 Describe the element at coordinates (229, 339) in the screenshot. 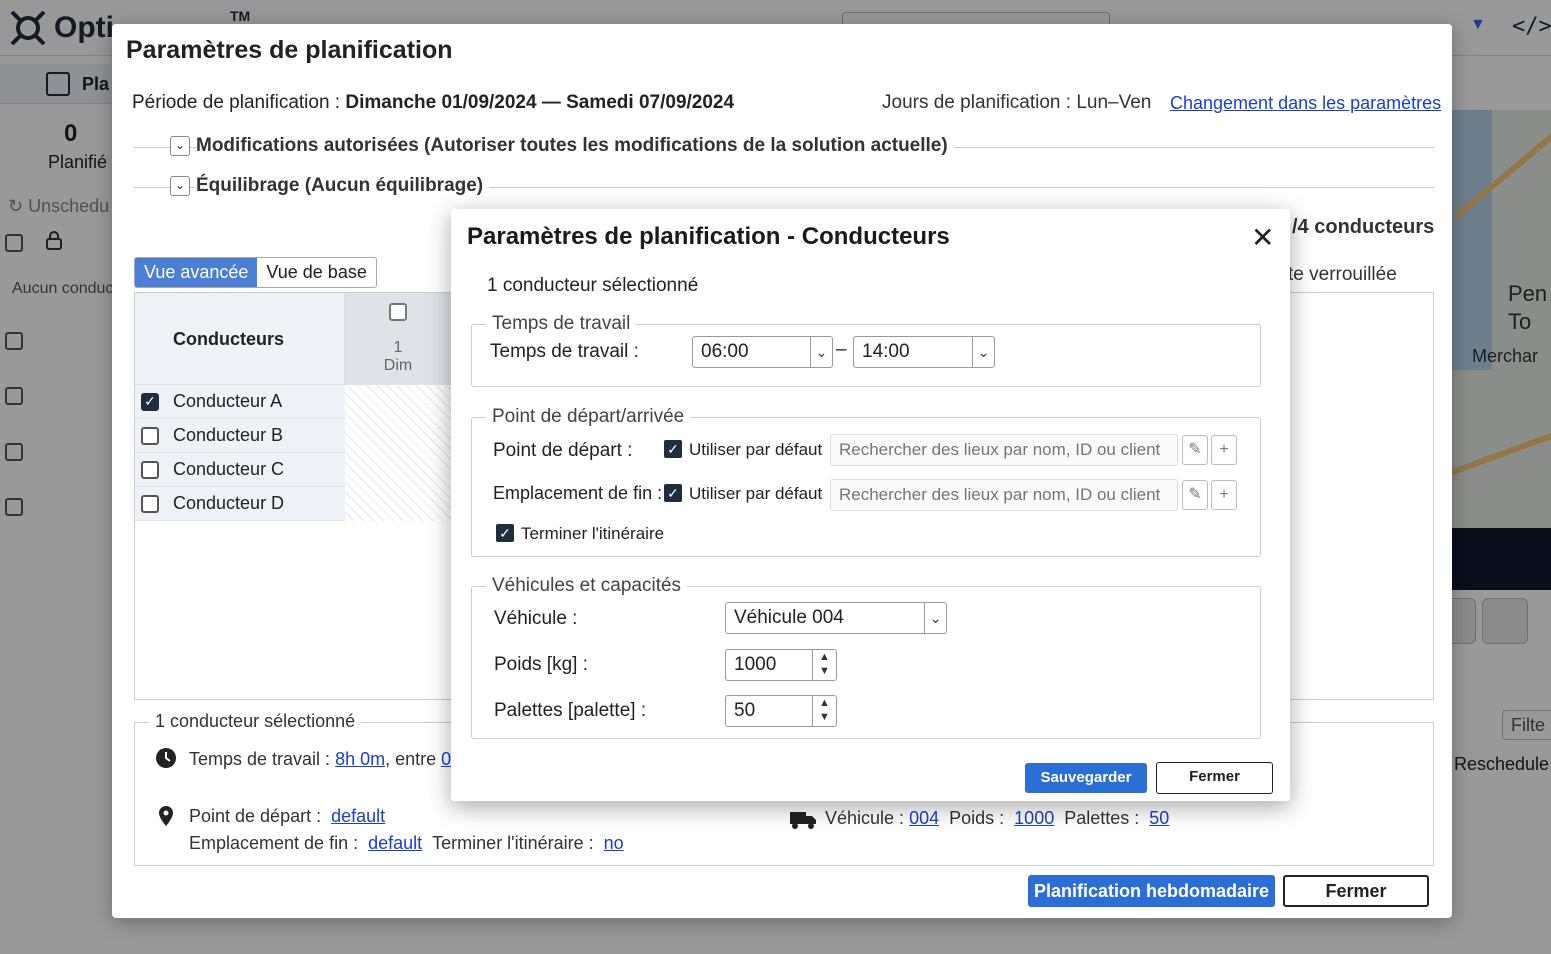

I see `grid-header-drivers: Conducteurs` at that location.